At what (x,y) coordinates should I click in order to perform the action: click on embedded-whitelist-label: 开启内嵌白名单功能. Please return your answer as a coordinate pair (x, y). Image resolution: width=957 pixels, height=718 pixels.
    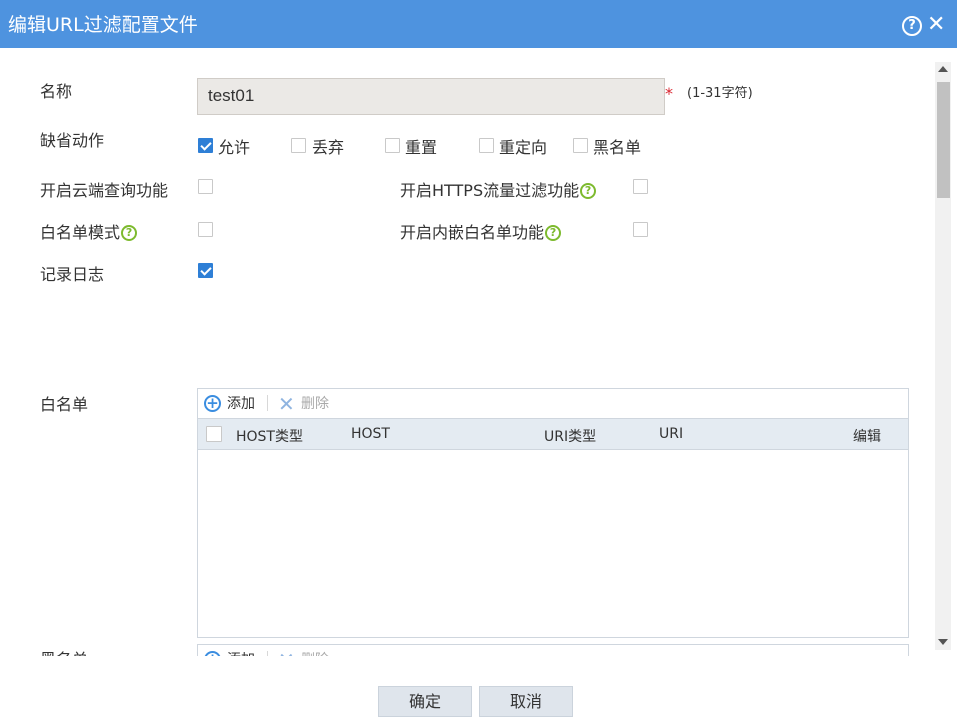
    Looking at the image, I should click on (472, 232).